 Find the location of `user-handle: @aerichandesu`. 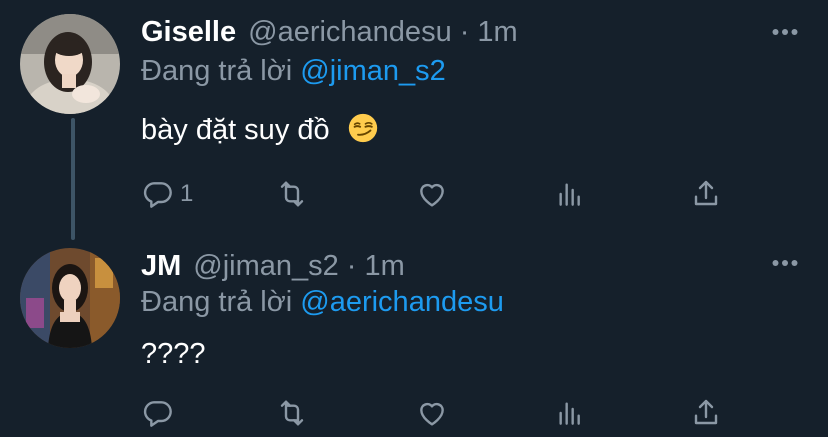

user-handle: @aerichandesu is located at coordinates (350, 32).